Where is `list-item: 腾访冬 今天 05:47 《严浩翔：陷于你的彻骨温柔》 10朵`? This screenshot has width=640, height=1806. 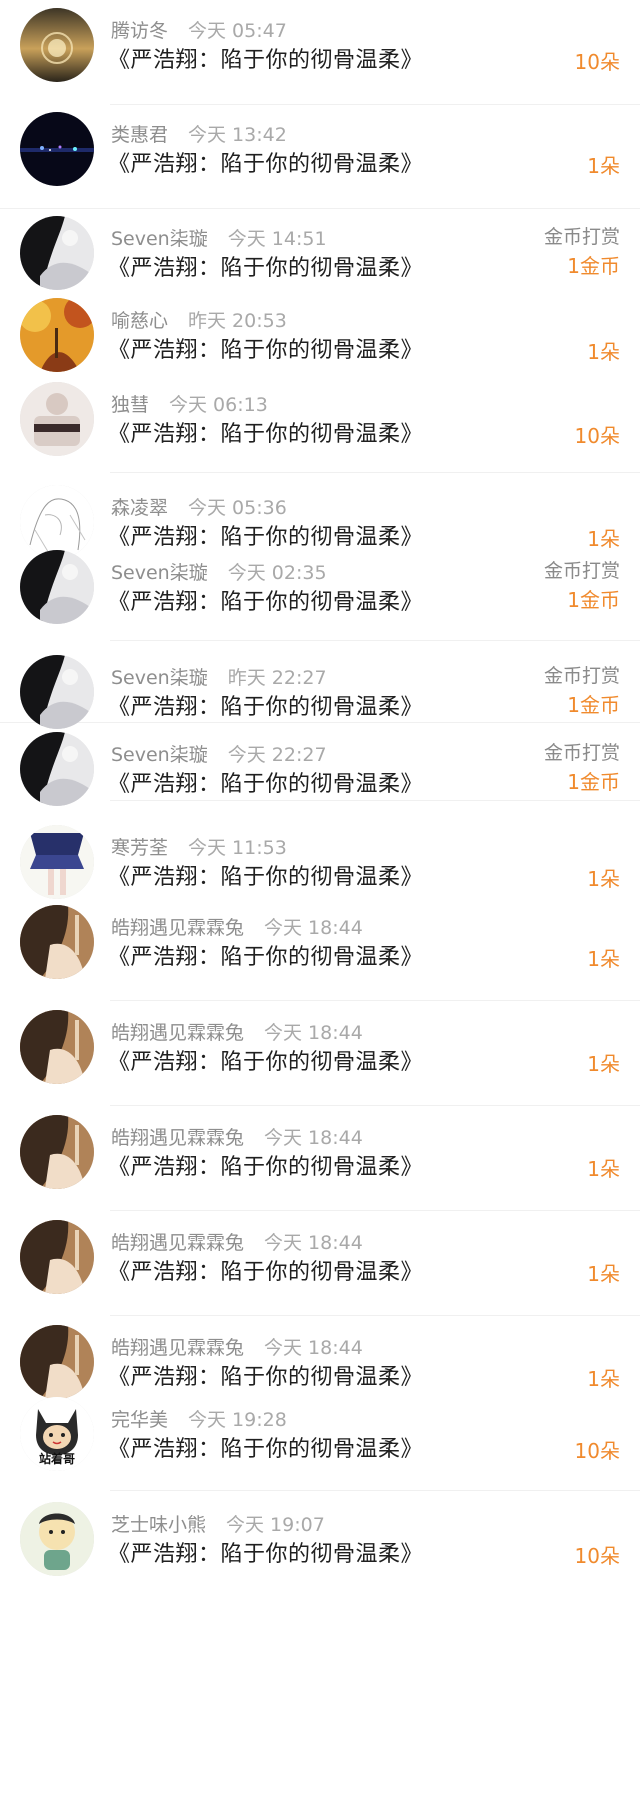 list-item: 腾访冬 今天 05:47 《严浩翔：陷于你的彻骨温柔》 10朵 is located at coordinates (320, 48).